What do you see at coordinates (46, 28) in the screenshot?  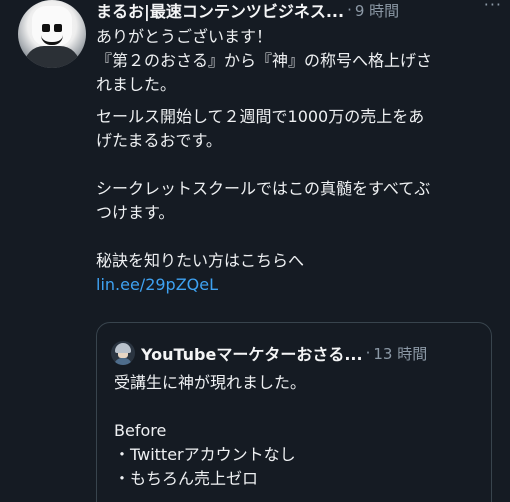 I see `left-eye-icon` at bounding box center [46, 28].